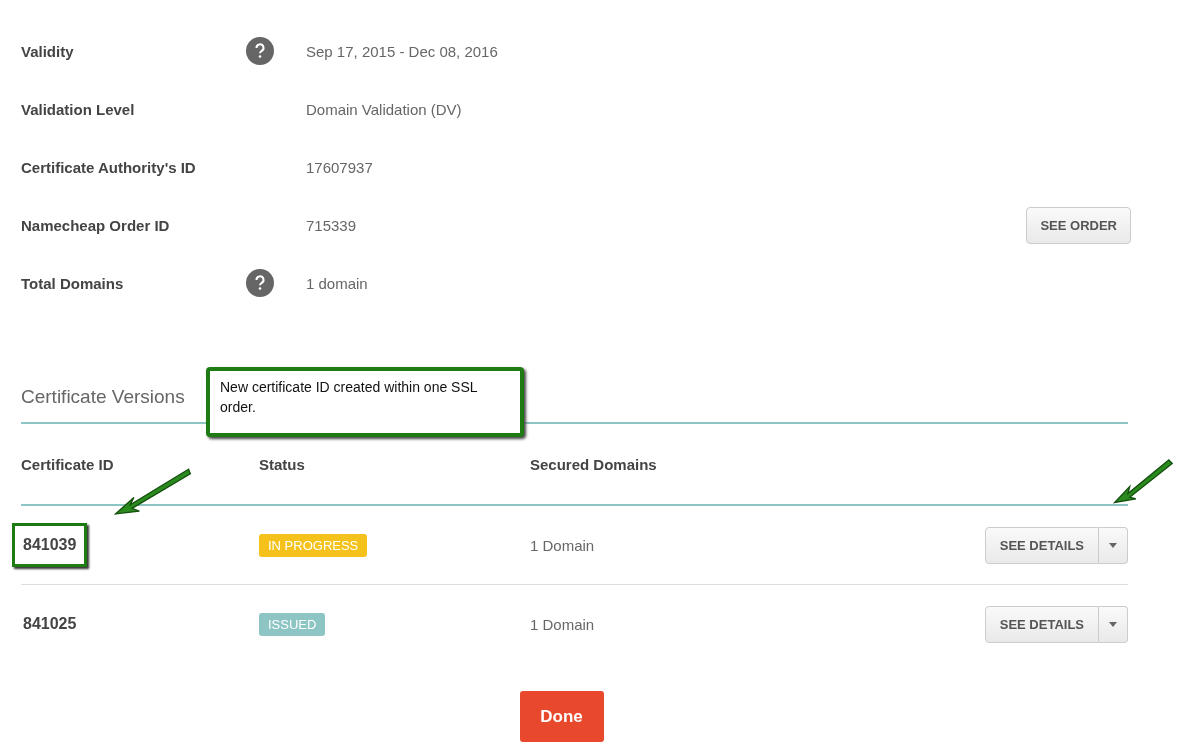 The image size is (1203, 751). What do you see at coordinates (96, 225) in the screenshot?
I see `field-label: Namecheap Order ID` at bounding box center [96, 225].